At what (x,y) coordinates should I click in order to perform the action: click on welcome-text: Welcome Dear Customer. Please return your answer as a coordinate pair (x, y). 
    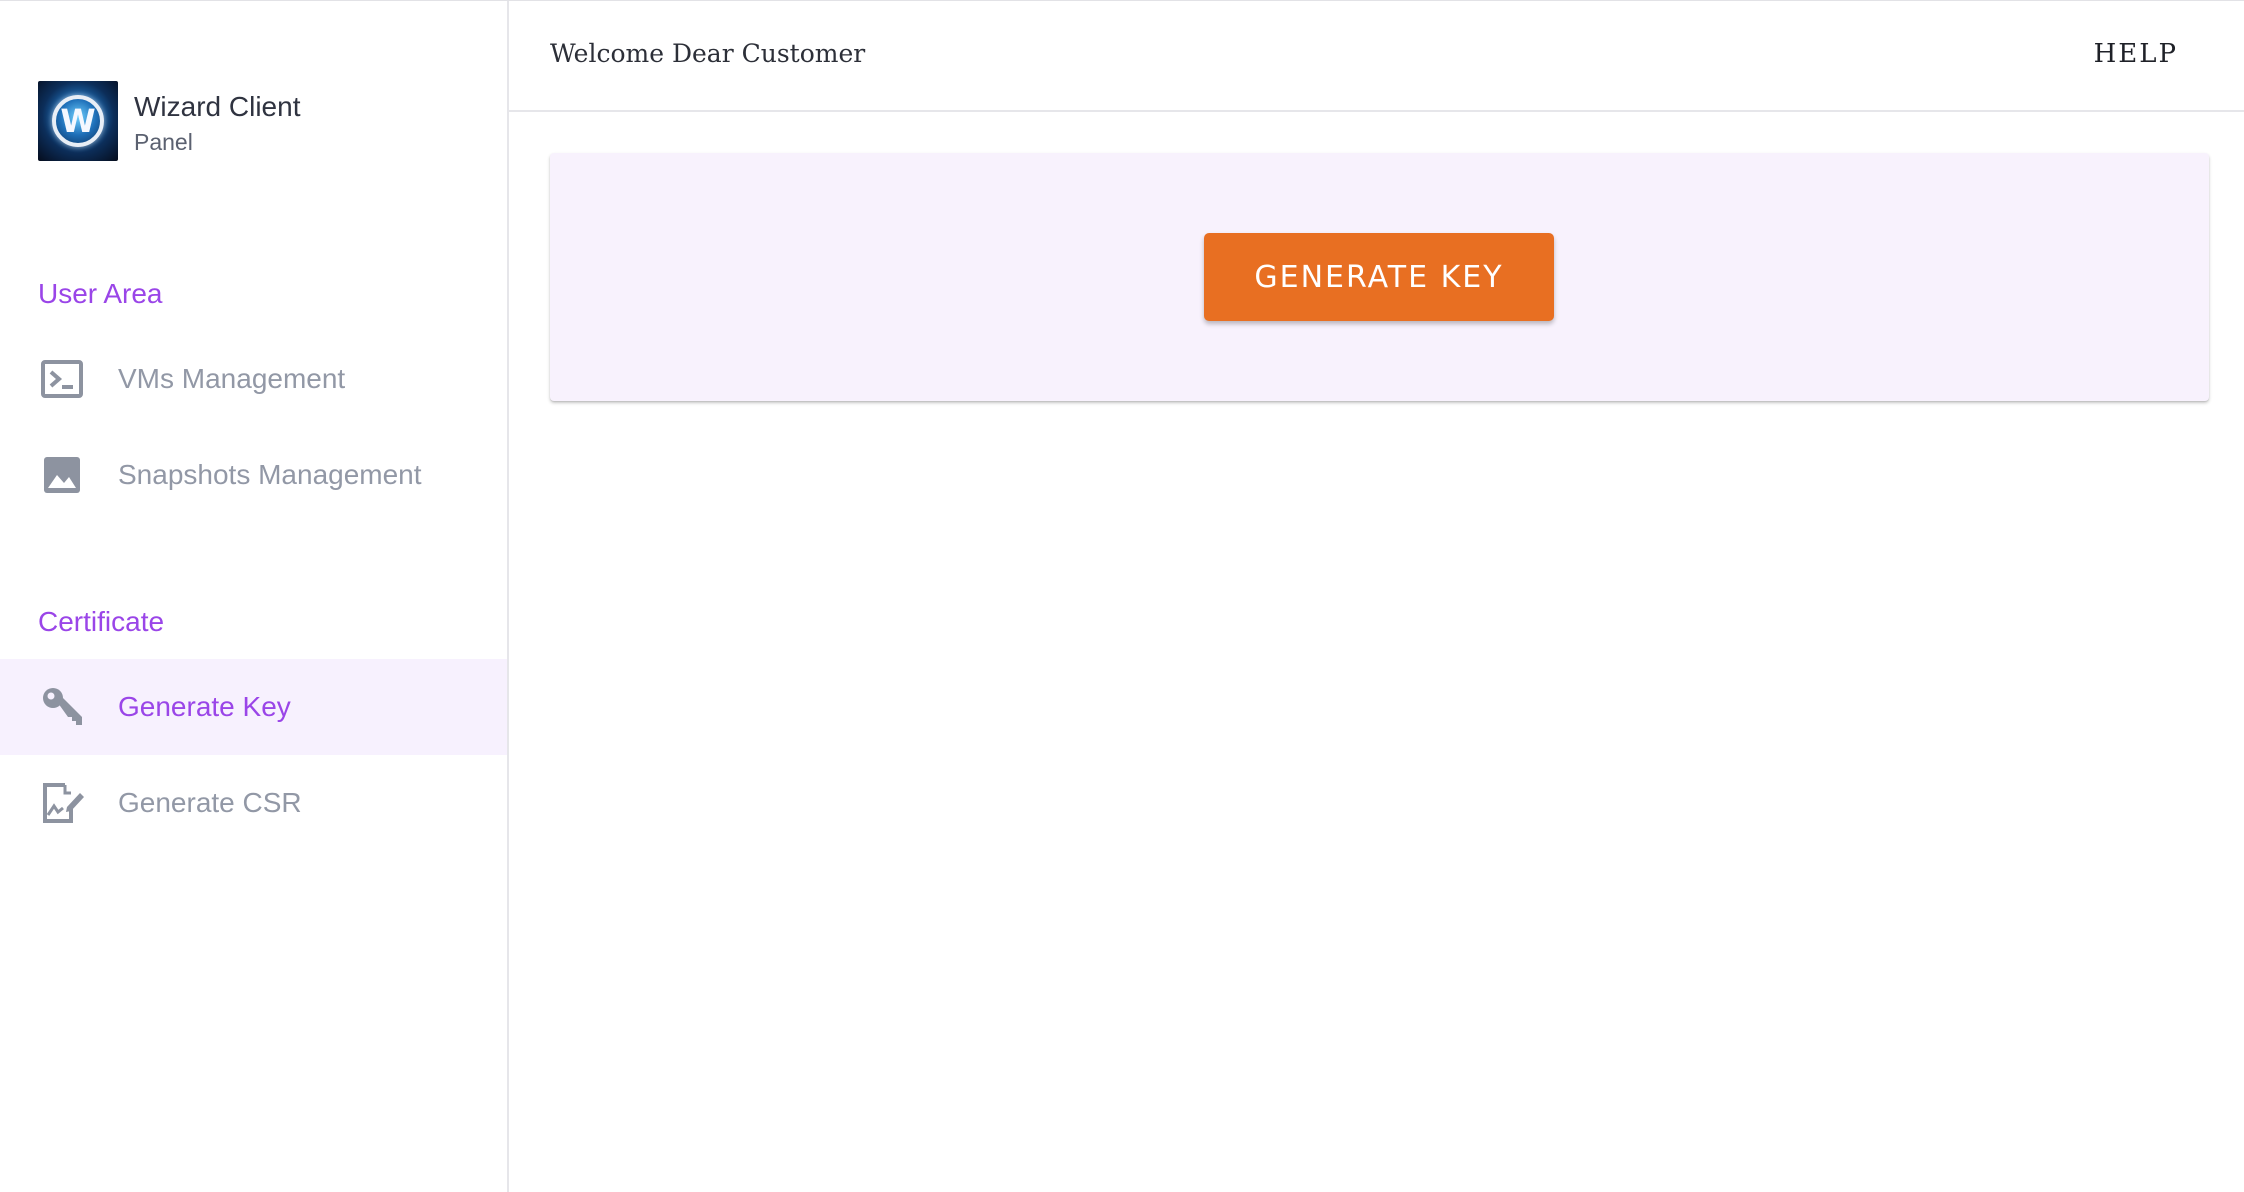
    Looking at the image, I should click on (708, 53).